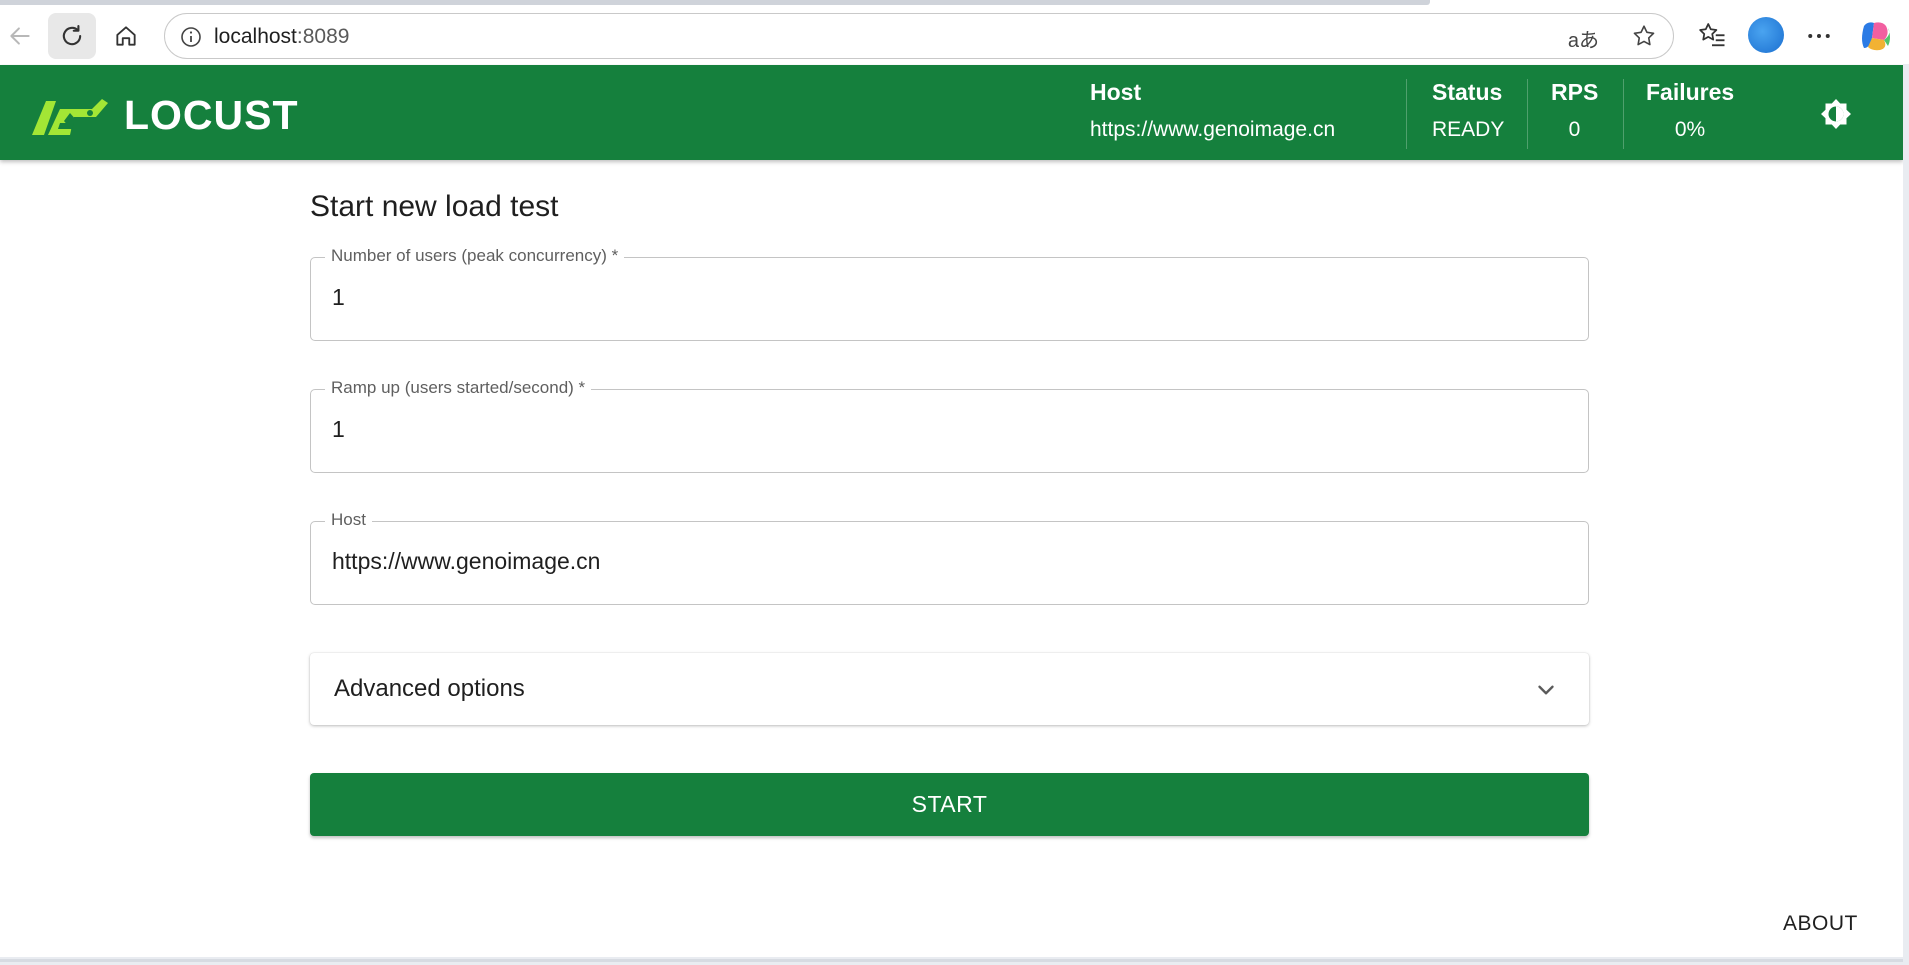 The height and width of the screenshot is (965, 1909). Describe the element at coordinates (429, 688) in the screenshot. I see `advanced-options-label: Advanced options` at that location.